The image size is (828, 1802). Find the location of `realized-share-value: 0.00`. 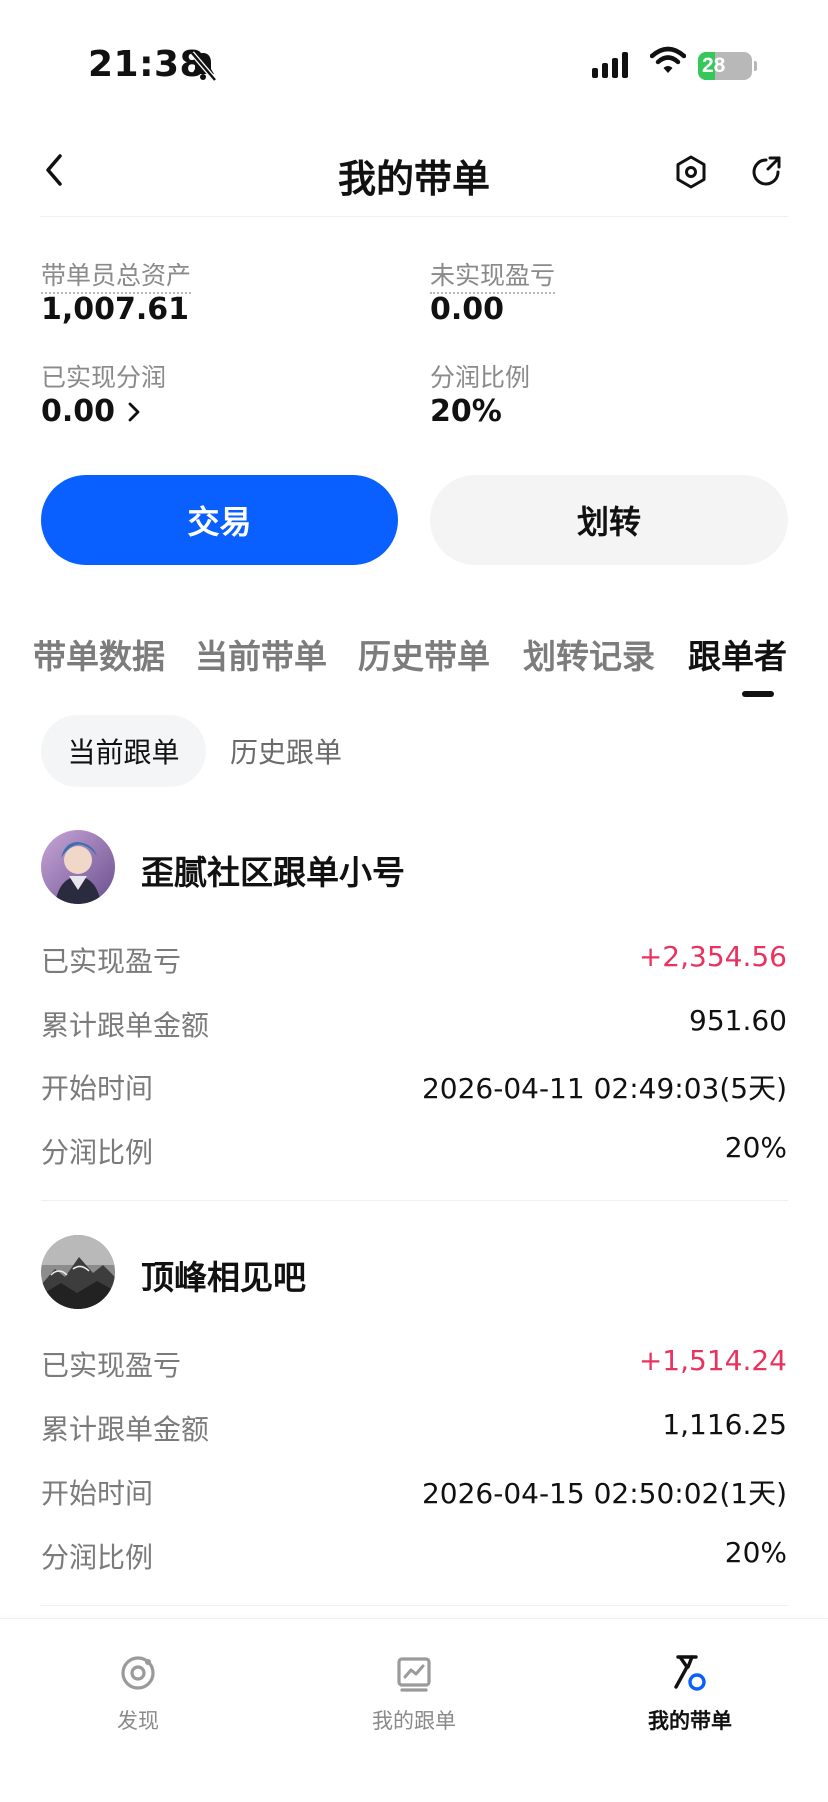

realized-share-value: 0.00 is located at coordinates (78, 411).